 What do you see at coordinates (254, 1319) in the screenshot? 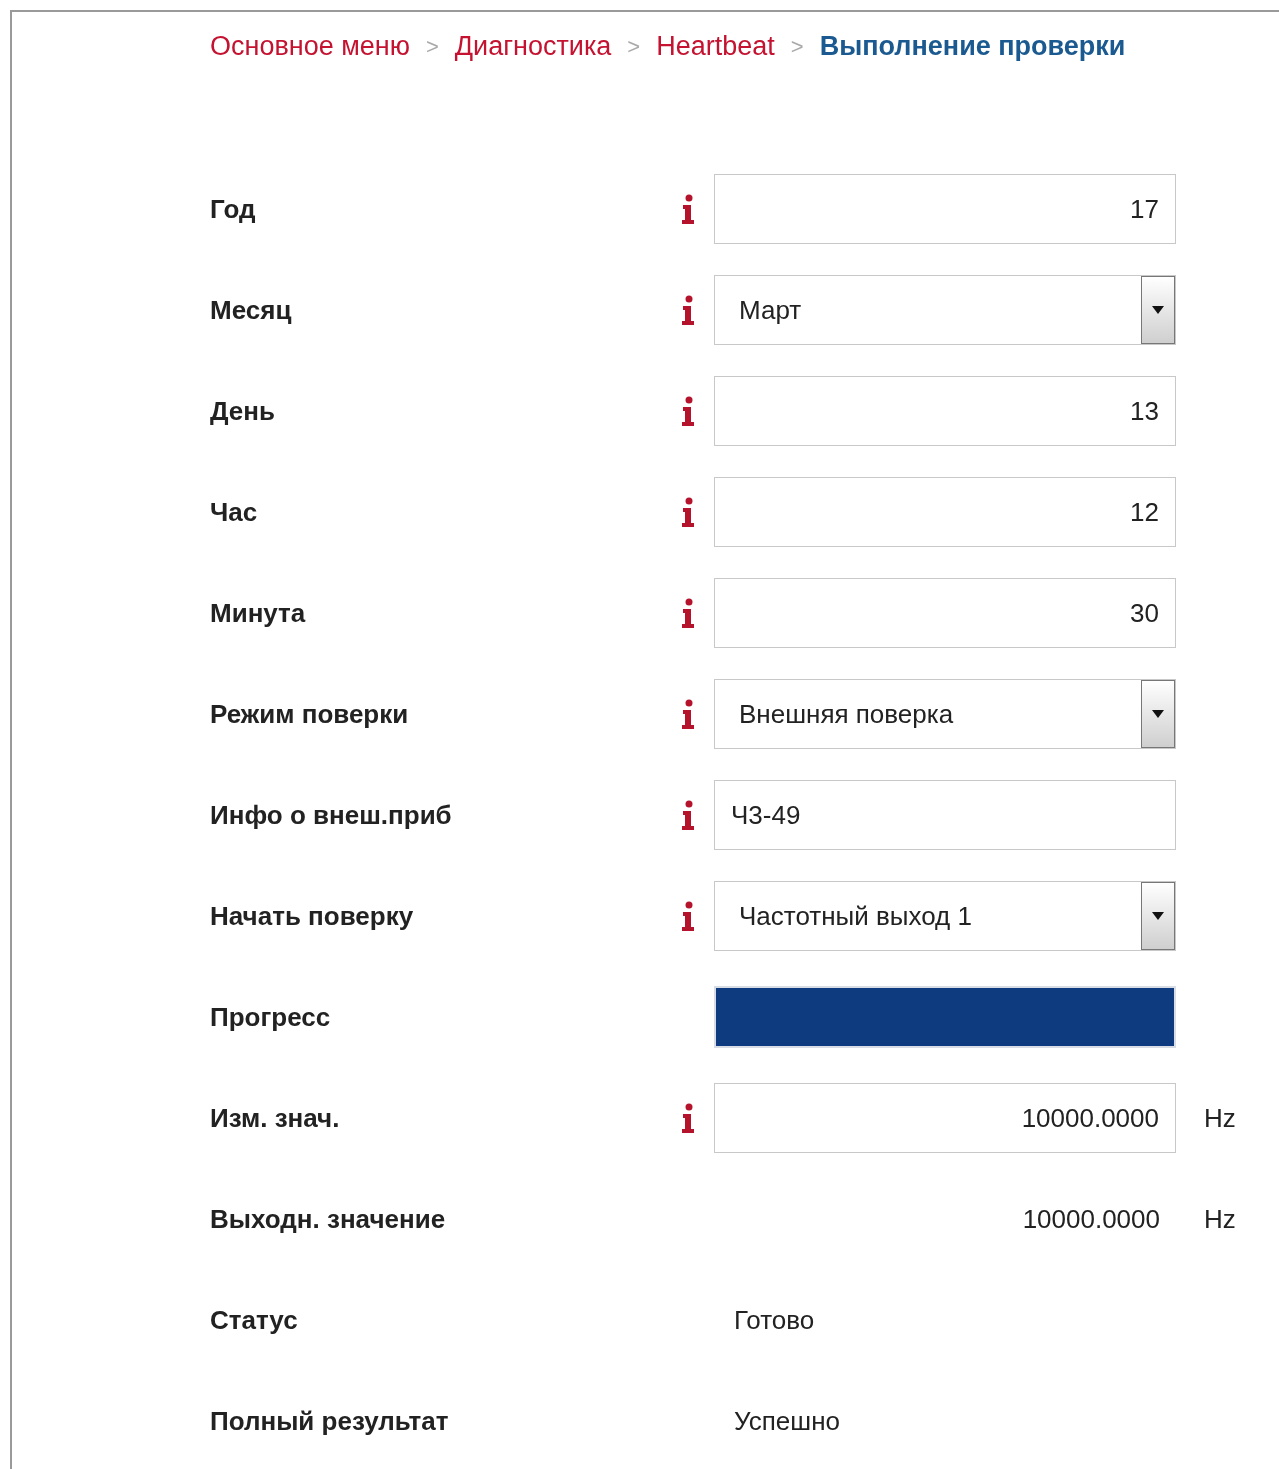
I see `field-label: Статус` at bounding box center [254, 1319].